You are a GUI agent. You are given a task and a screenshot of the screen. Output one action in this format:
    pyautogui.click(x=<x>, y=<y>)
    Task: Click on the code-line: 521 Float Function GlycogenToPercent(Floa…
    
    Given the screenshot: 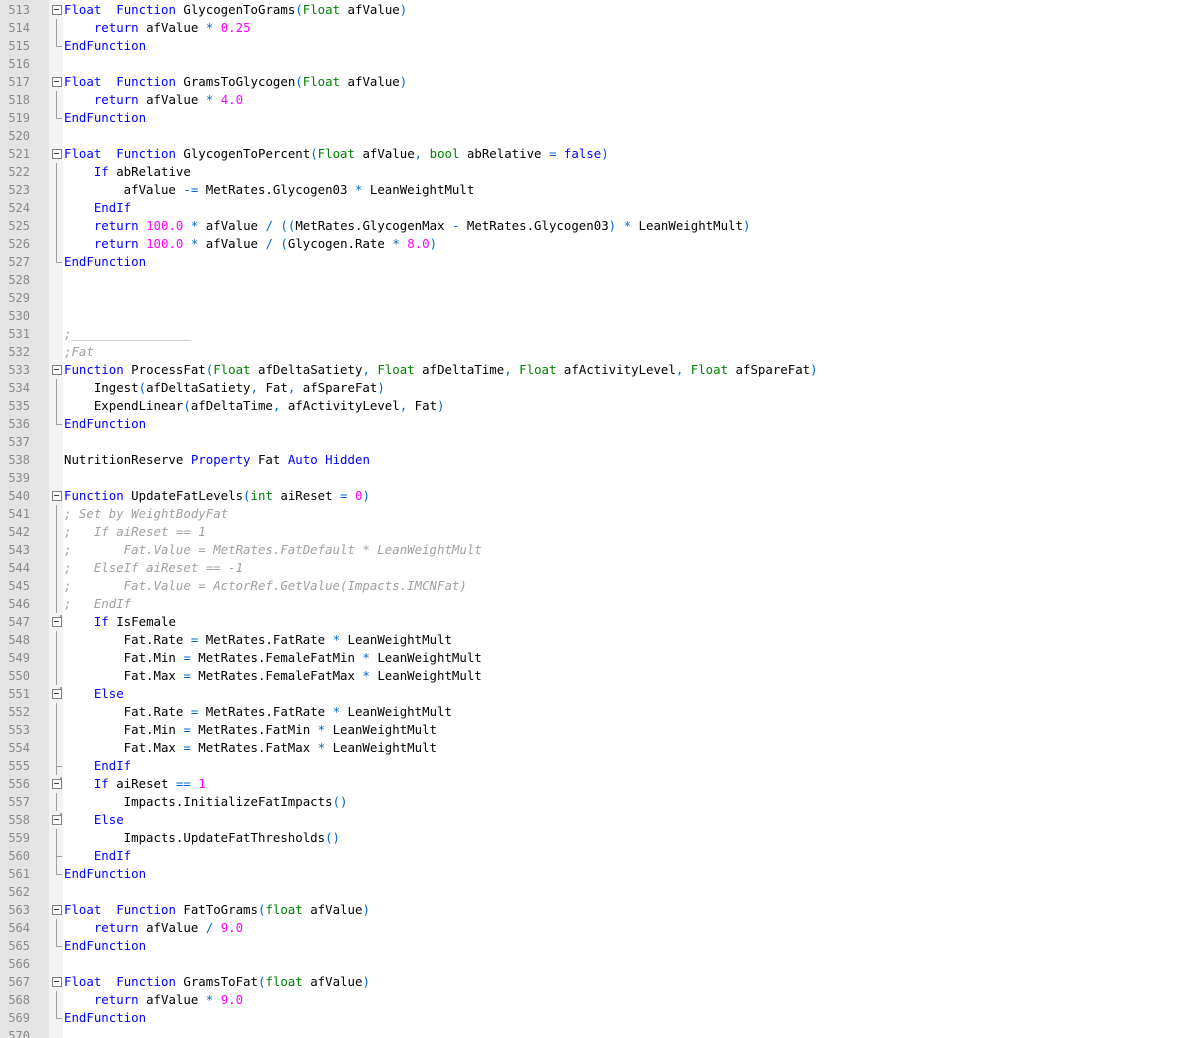 What is the action you would take?
    pyautogui.click(x=600, y=154)
    